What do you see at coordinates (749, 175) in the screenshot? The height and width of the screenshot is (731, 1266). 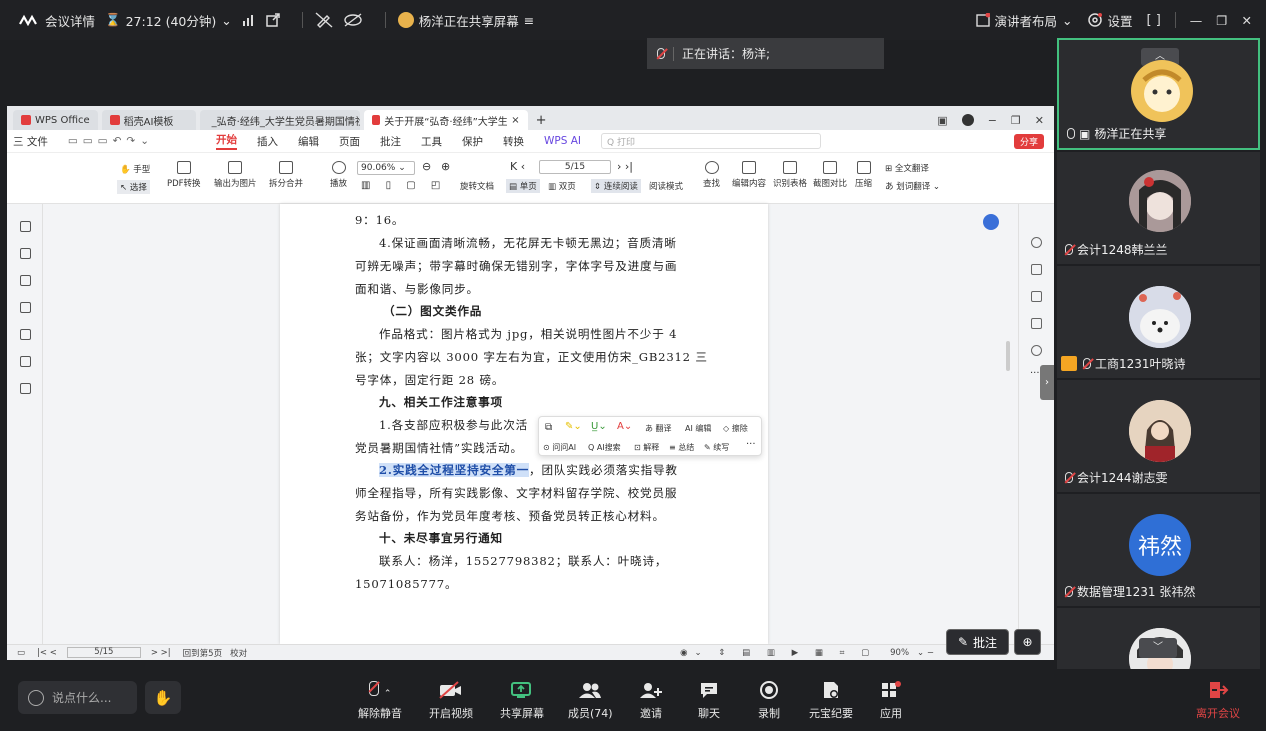 I see `edit-content-button: 编辑内容` at bounding box center [749, 175].